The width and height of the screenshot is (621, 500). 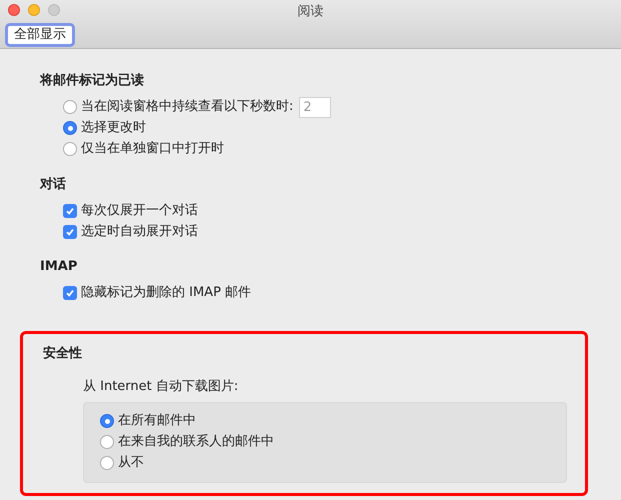 What do you see at coordinates (62, 353) in the screenshot?
I see `section-heading: 安全性` at bounding box center [62, 353].